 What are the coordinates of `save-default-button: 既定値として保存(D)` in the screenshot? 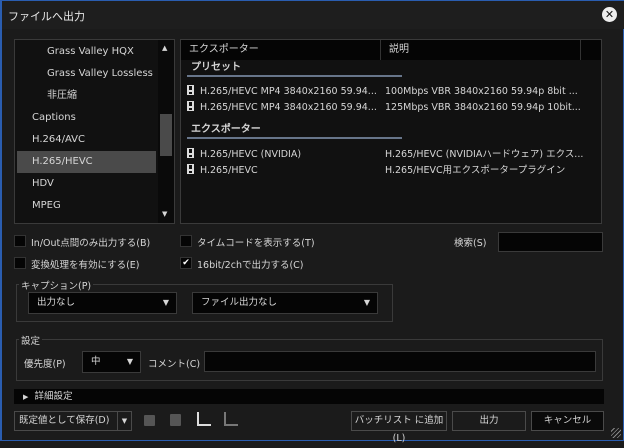 It's located at (66, 421).